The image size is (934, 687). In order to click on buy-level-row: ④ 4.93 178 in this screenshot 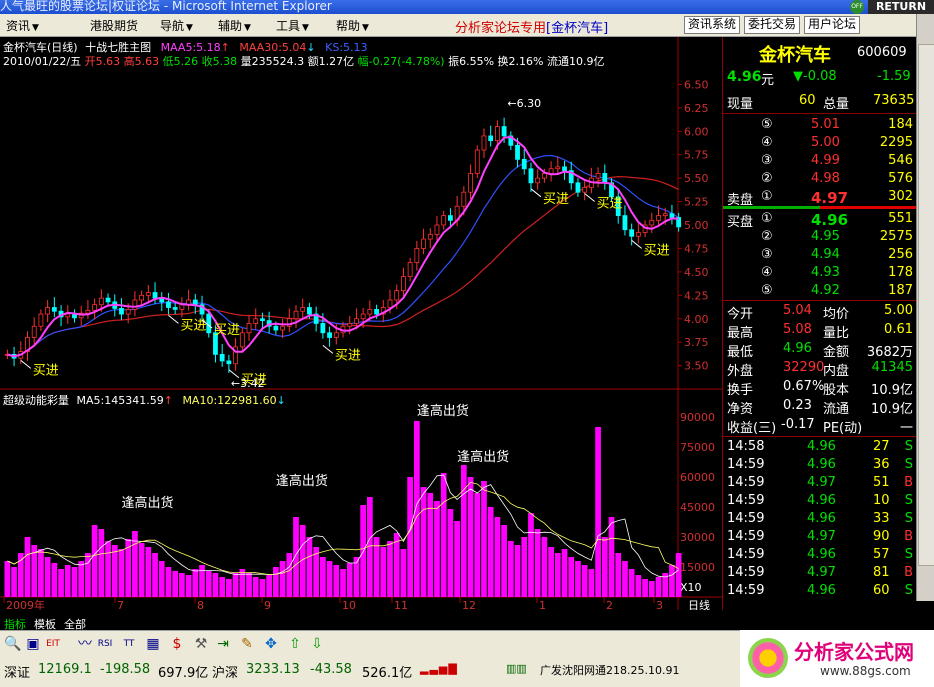, I will do `click(820, 274)`.